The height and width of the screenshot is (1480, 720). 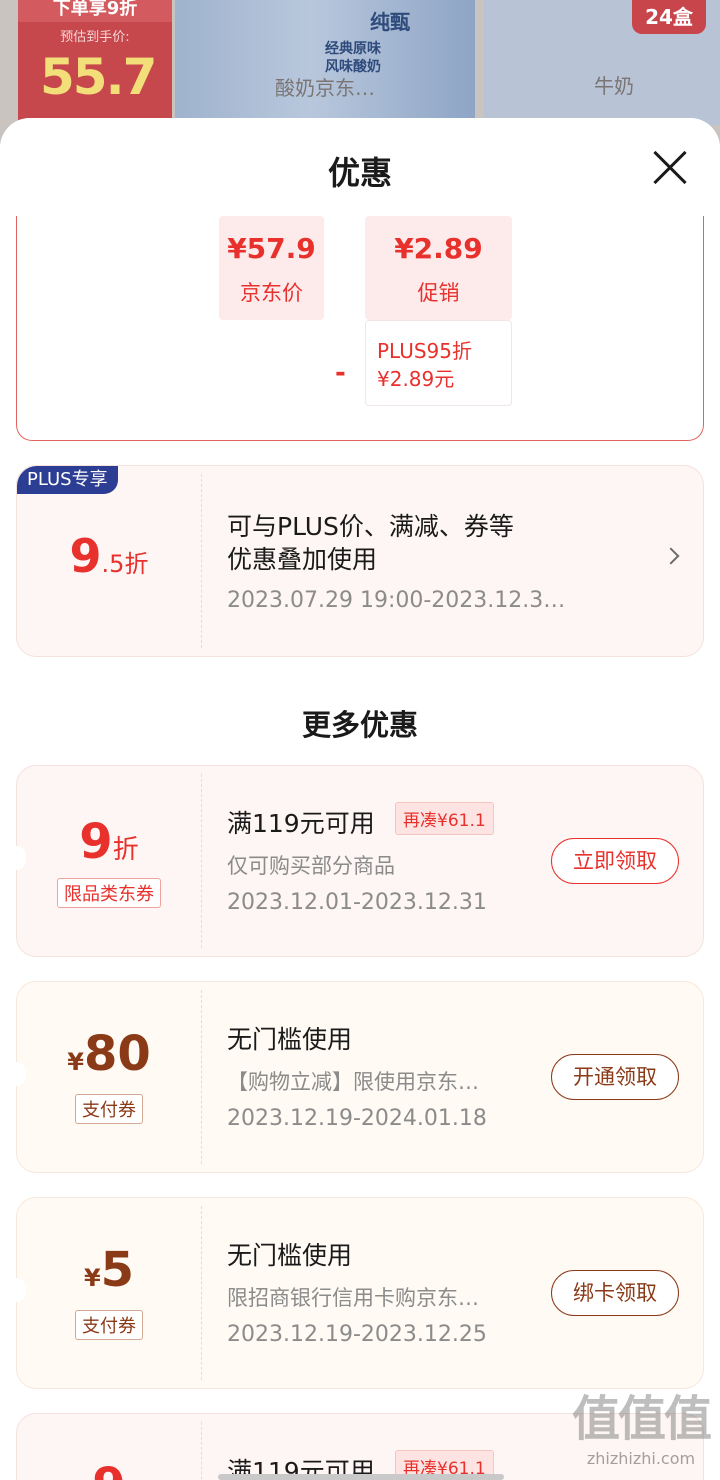 What do you see at coordinates (117, 1054) in the screenshot?
I see `coupon-value-num: 80` at bounding box center [117, 1054].